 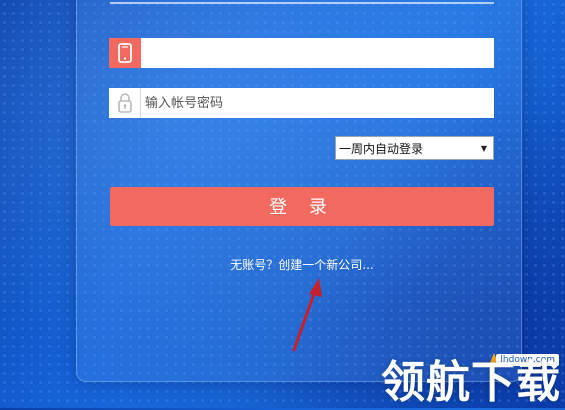 I want to click on annotation-arrow-icon, so click(x=307, y=315).